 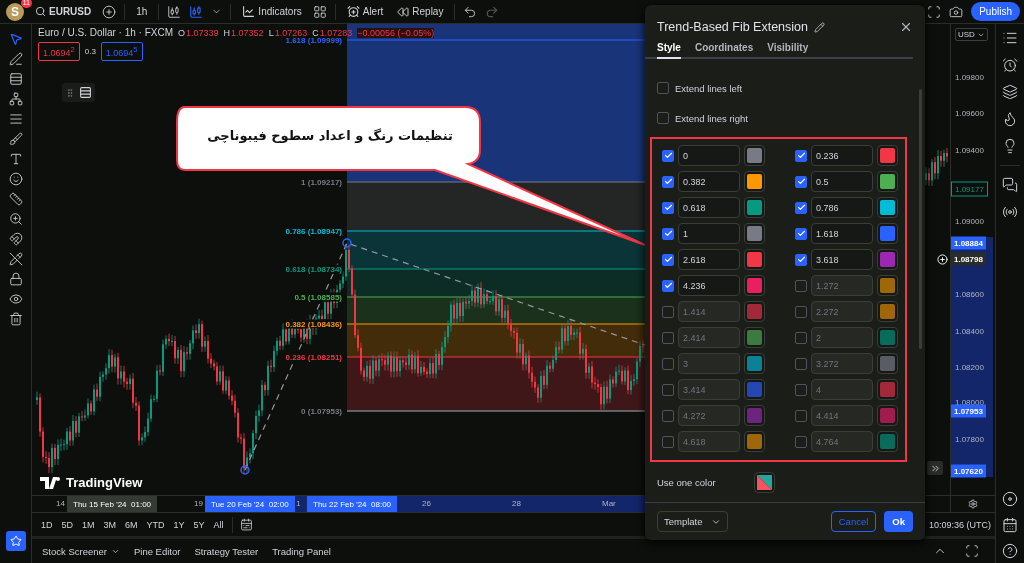 What do you see at coordinates (1010, 185) in the screenshot?
I see `chat-icon` at bounding box center [1010, 185].